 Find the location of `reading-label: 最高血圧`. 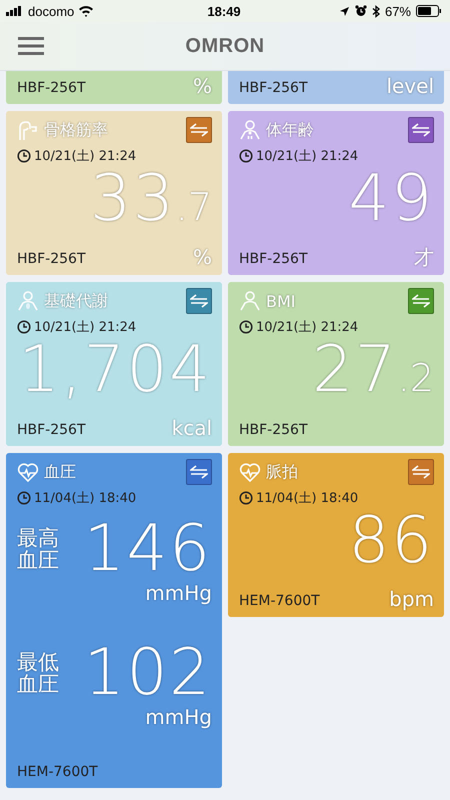

reading-label: 最高血圧 is located at coordinates (38, 549).